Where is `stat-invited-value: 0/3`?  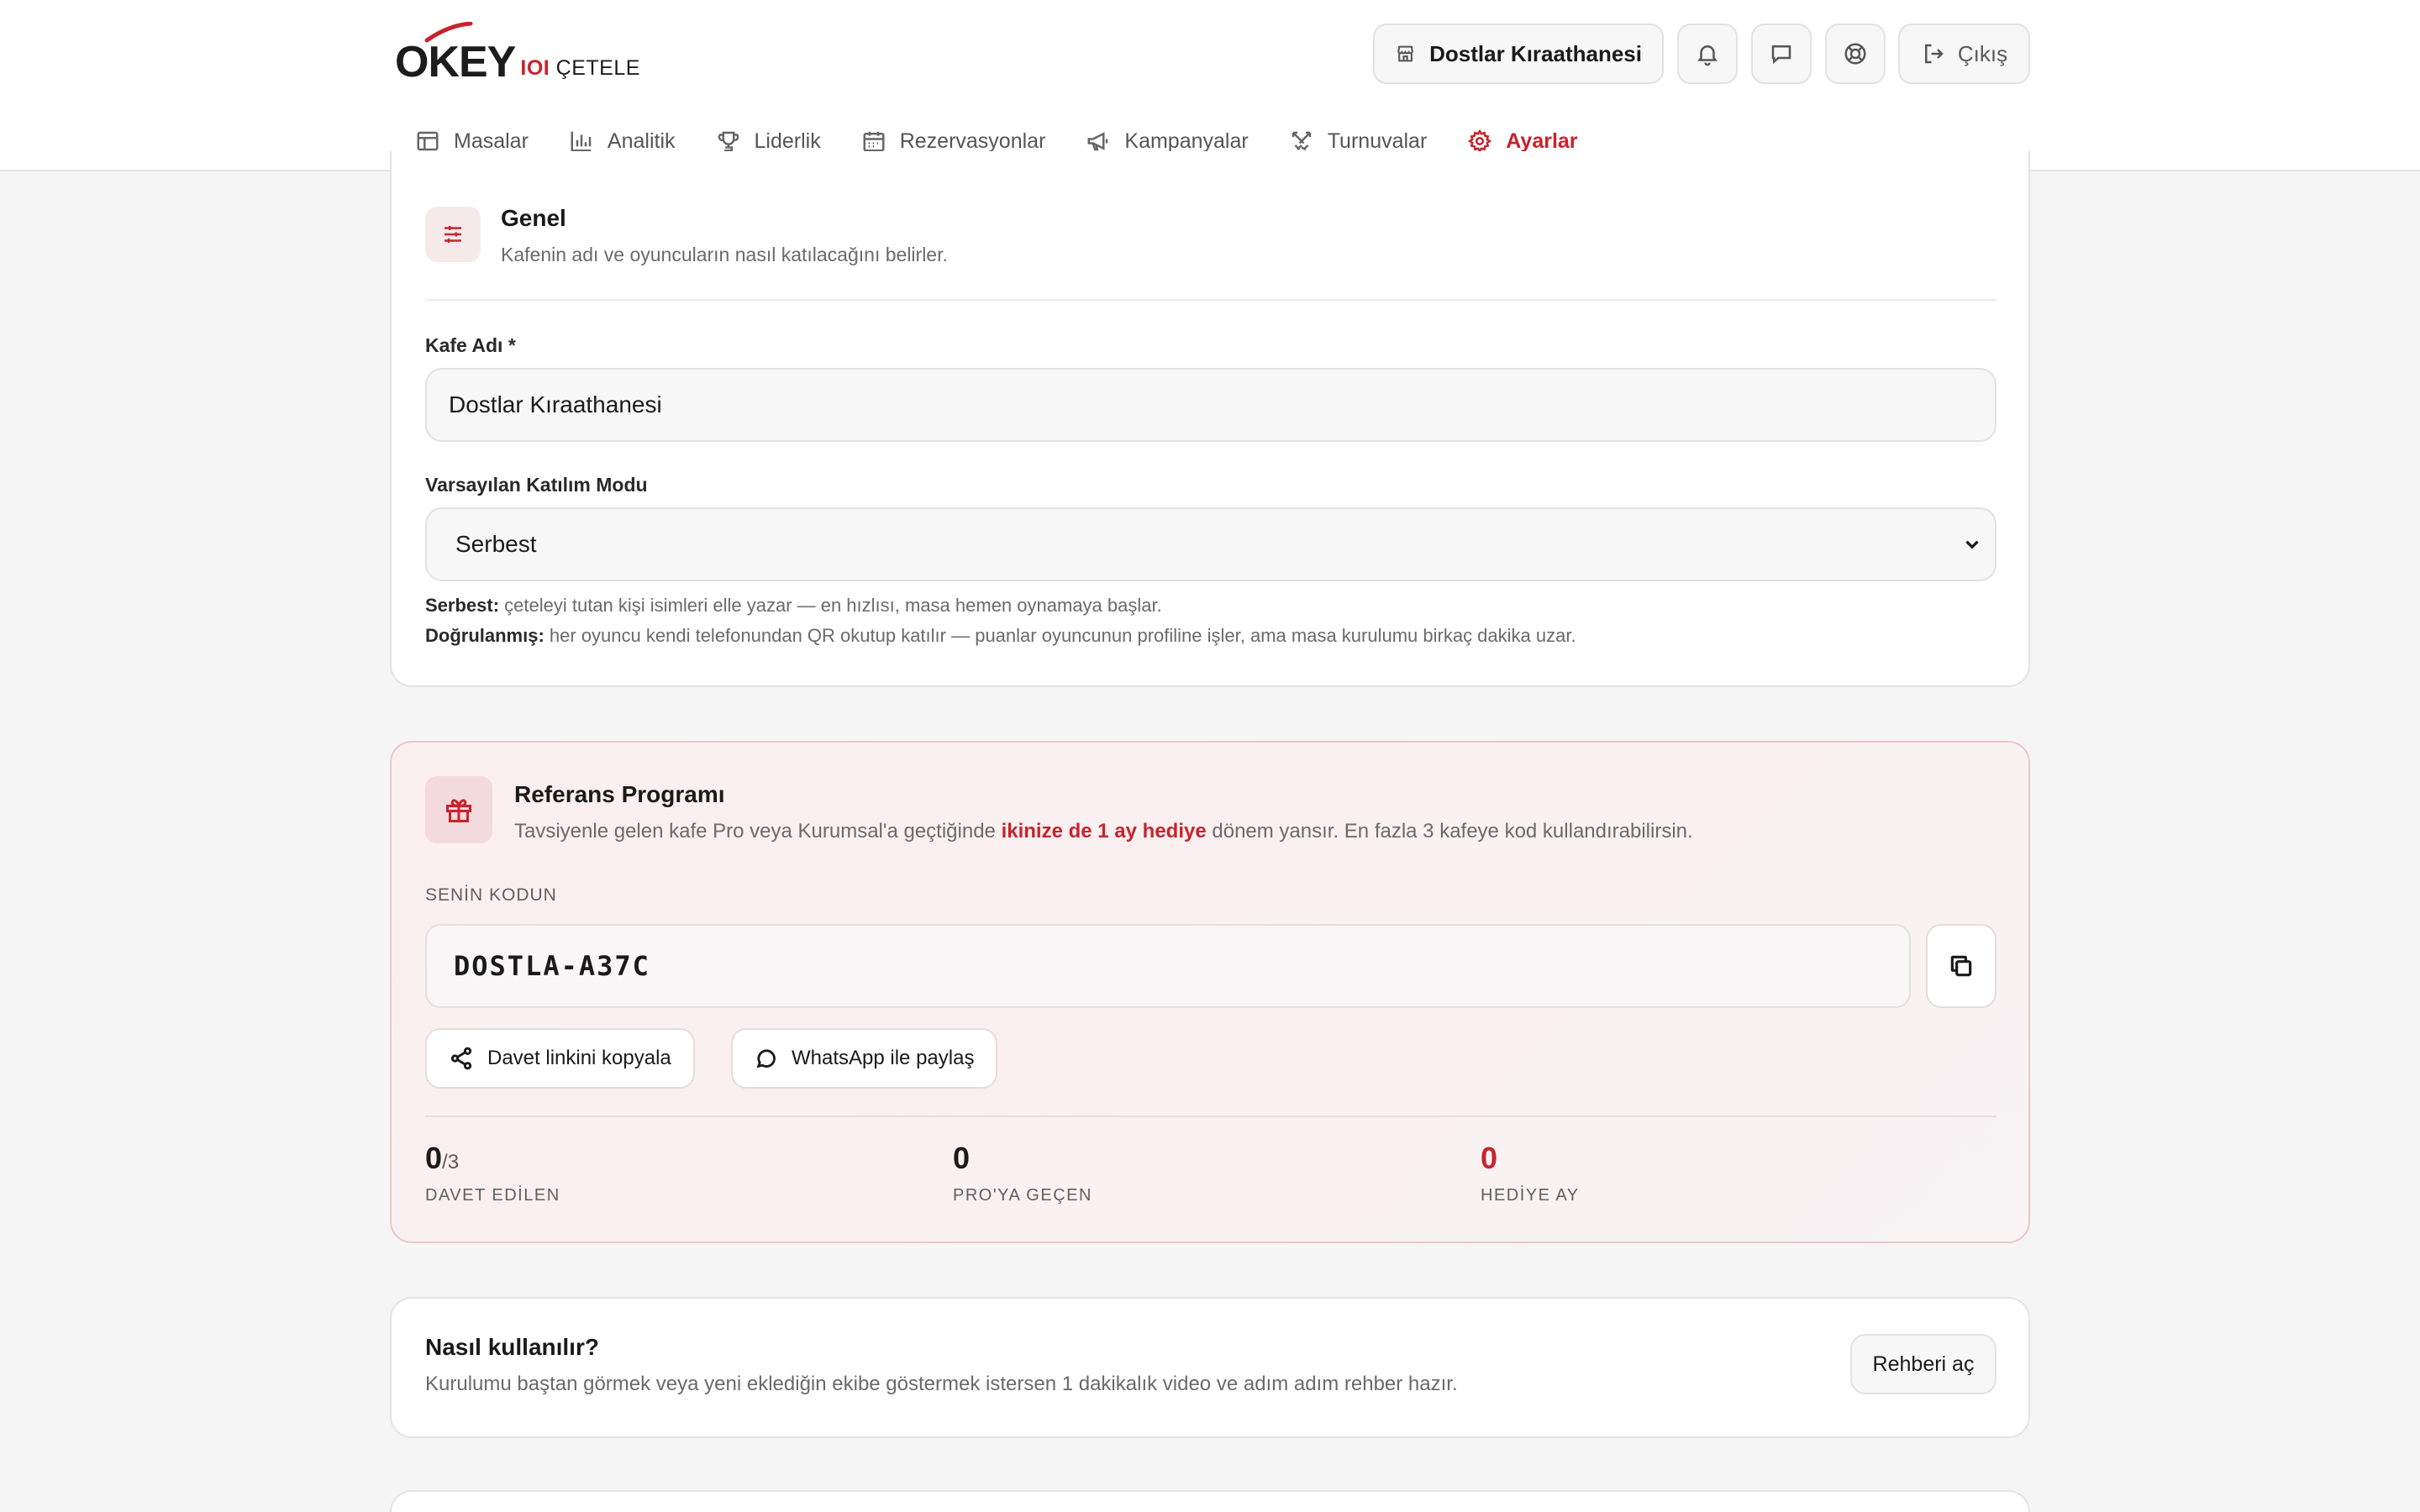
stat-invited-value: 0/3 is located at coordinates (442, 1158).